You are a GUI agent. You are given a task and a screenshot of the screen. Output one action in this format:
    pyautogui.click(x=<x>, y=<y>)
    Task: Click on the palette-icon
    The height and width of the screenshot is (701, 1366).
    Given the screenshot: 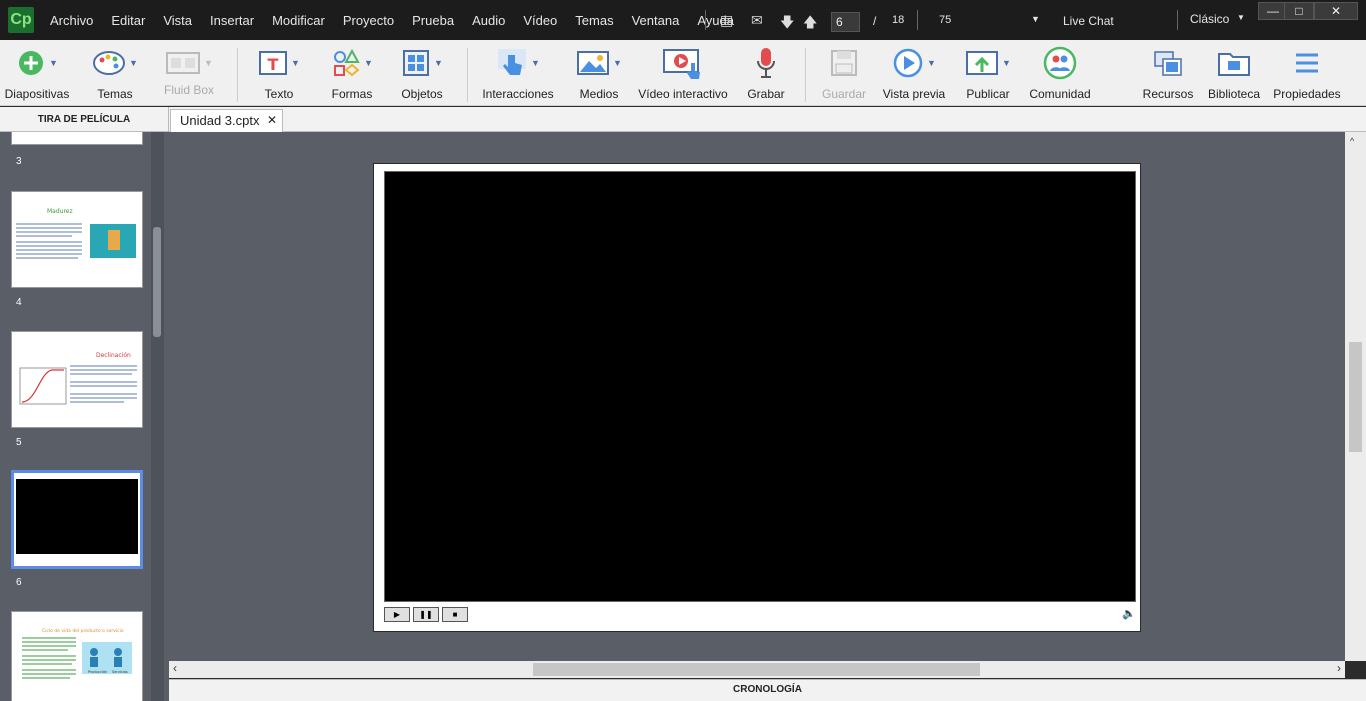 What is the action you would take?
    pyautogui.click(x=109, y=63)
    